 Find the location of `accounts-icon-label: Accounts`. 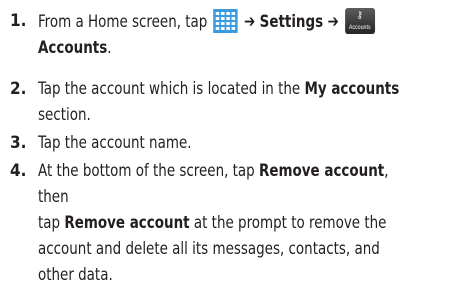

accounts-icon-label: Accounts is located at coordinates (359, 28).